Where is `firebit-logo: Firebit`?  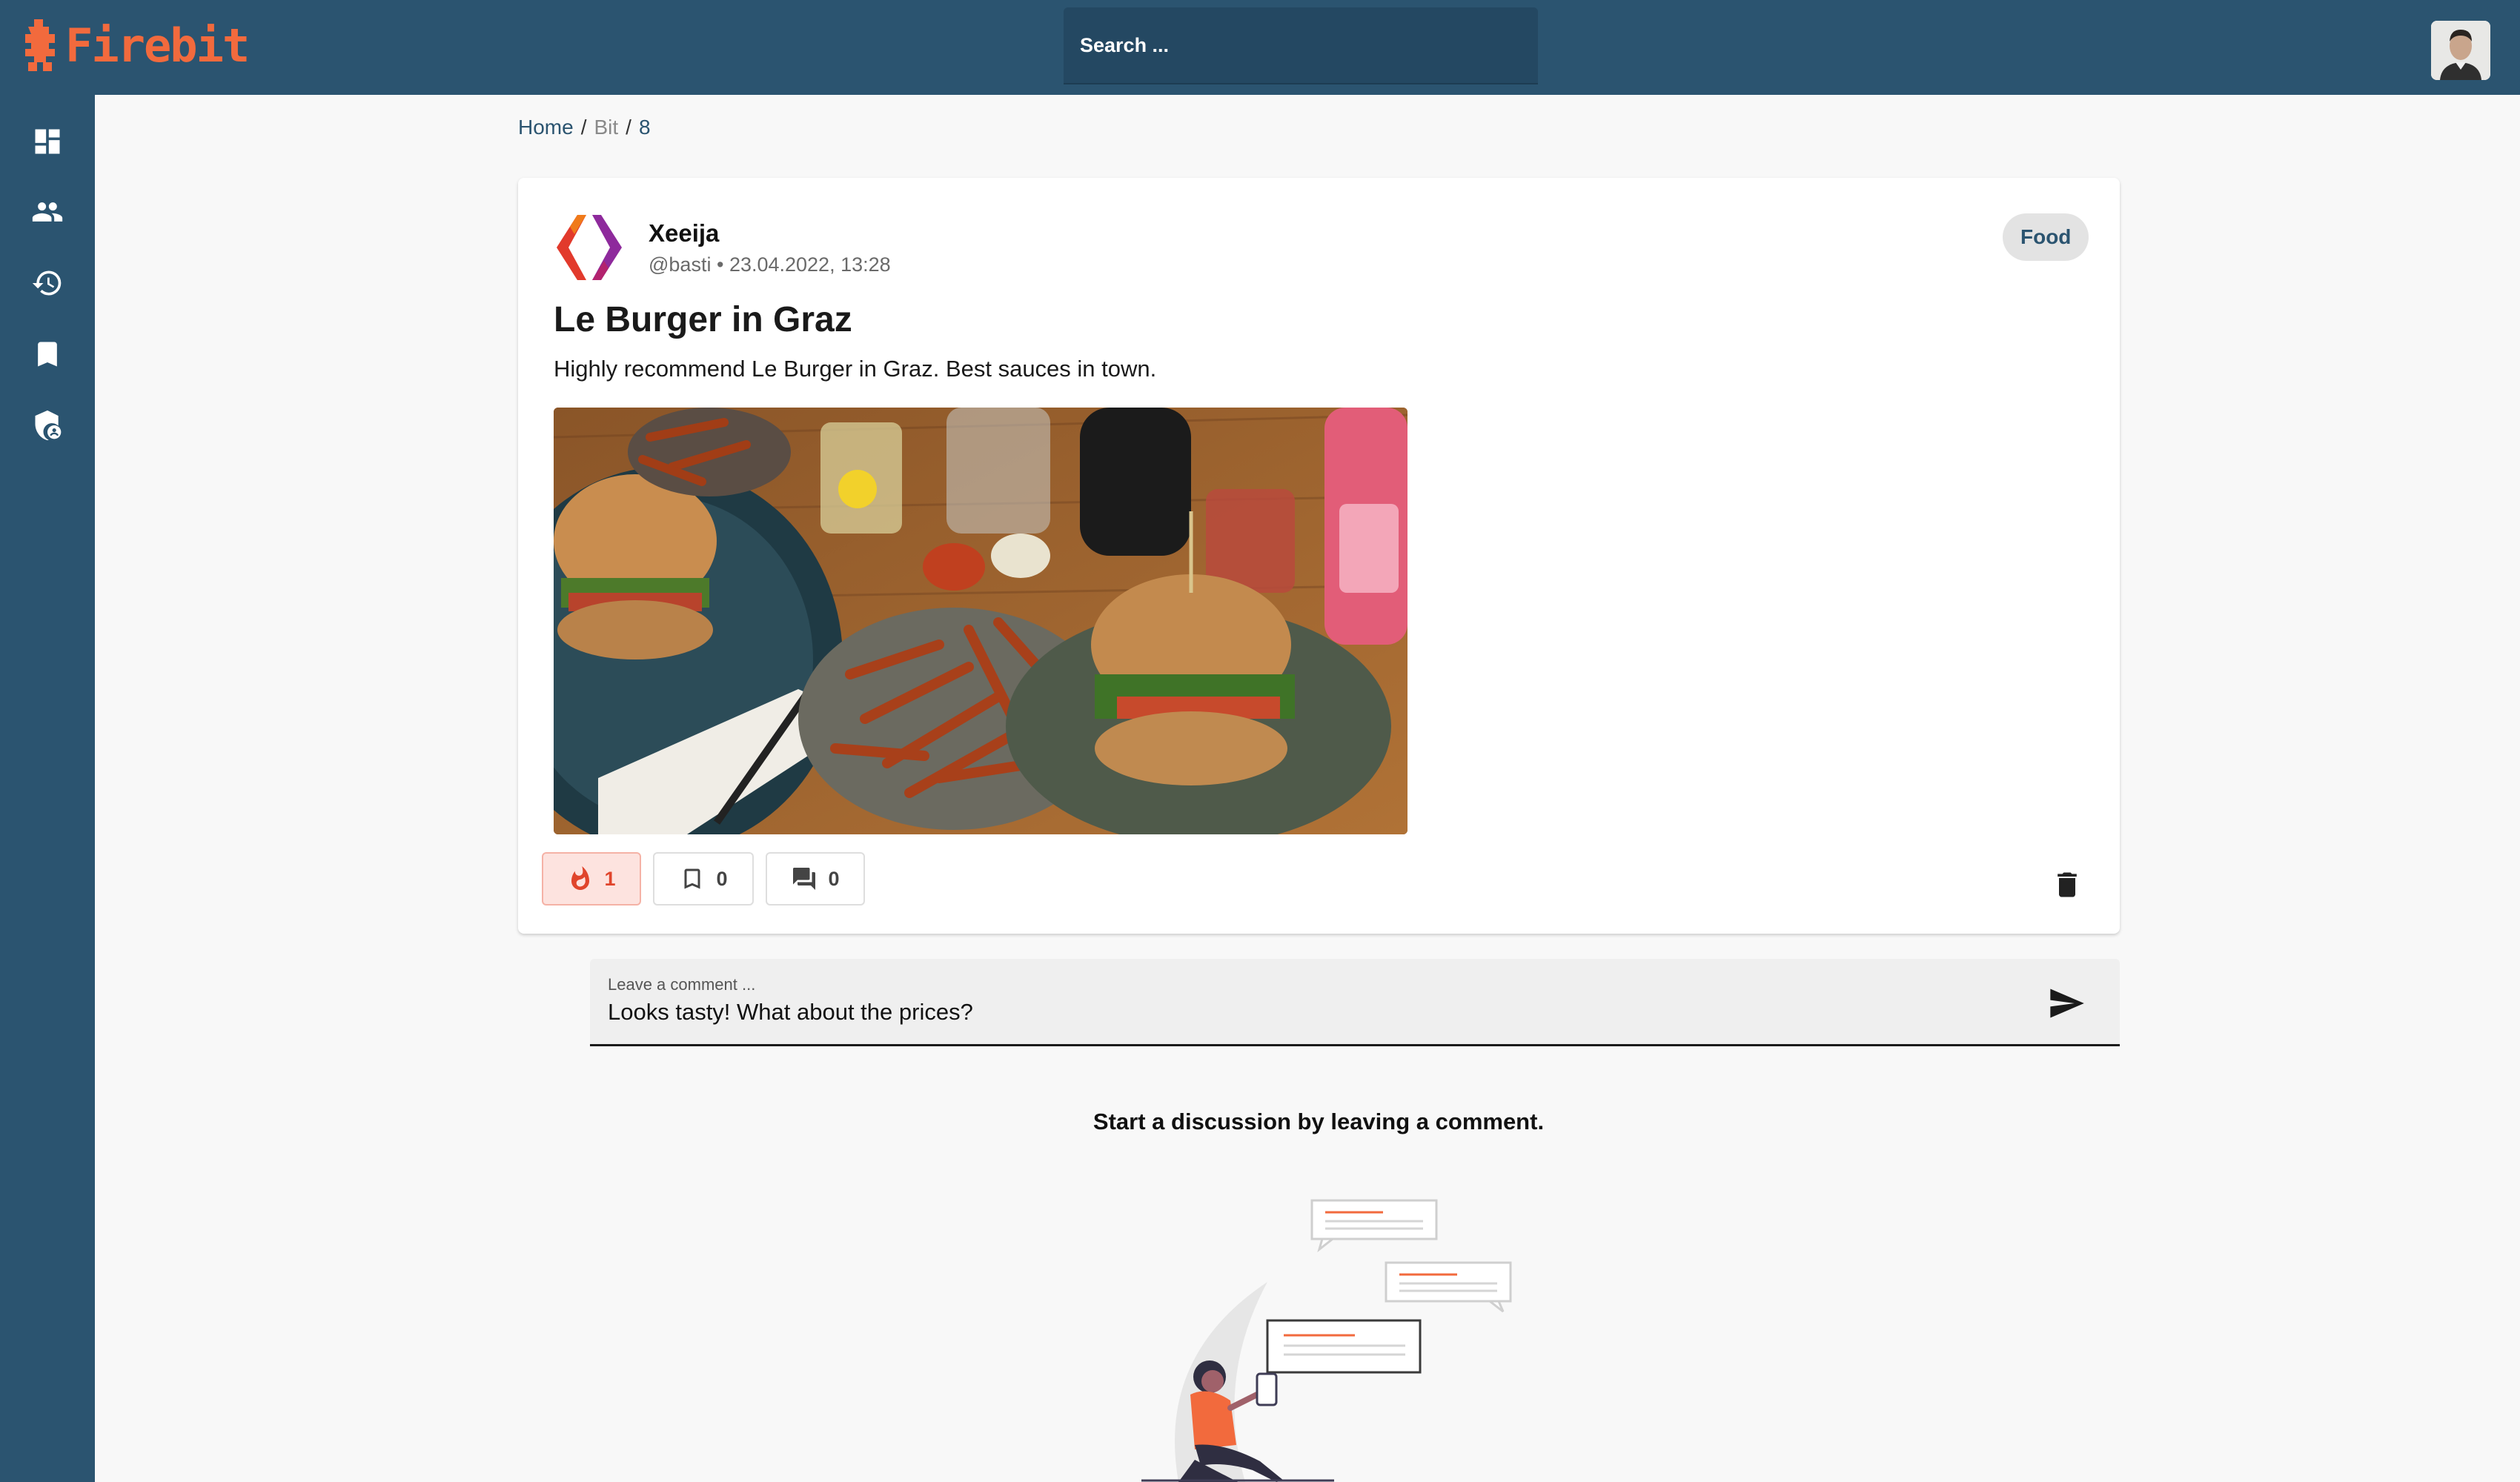
firebit-logo: Firebit is located at coordinates (136, 45).